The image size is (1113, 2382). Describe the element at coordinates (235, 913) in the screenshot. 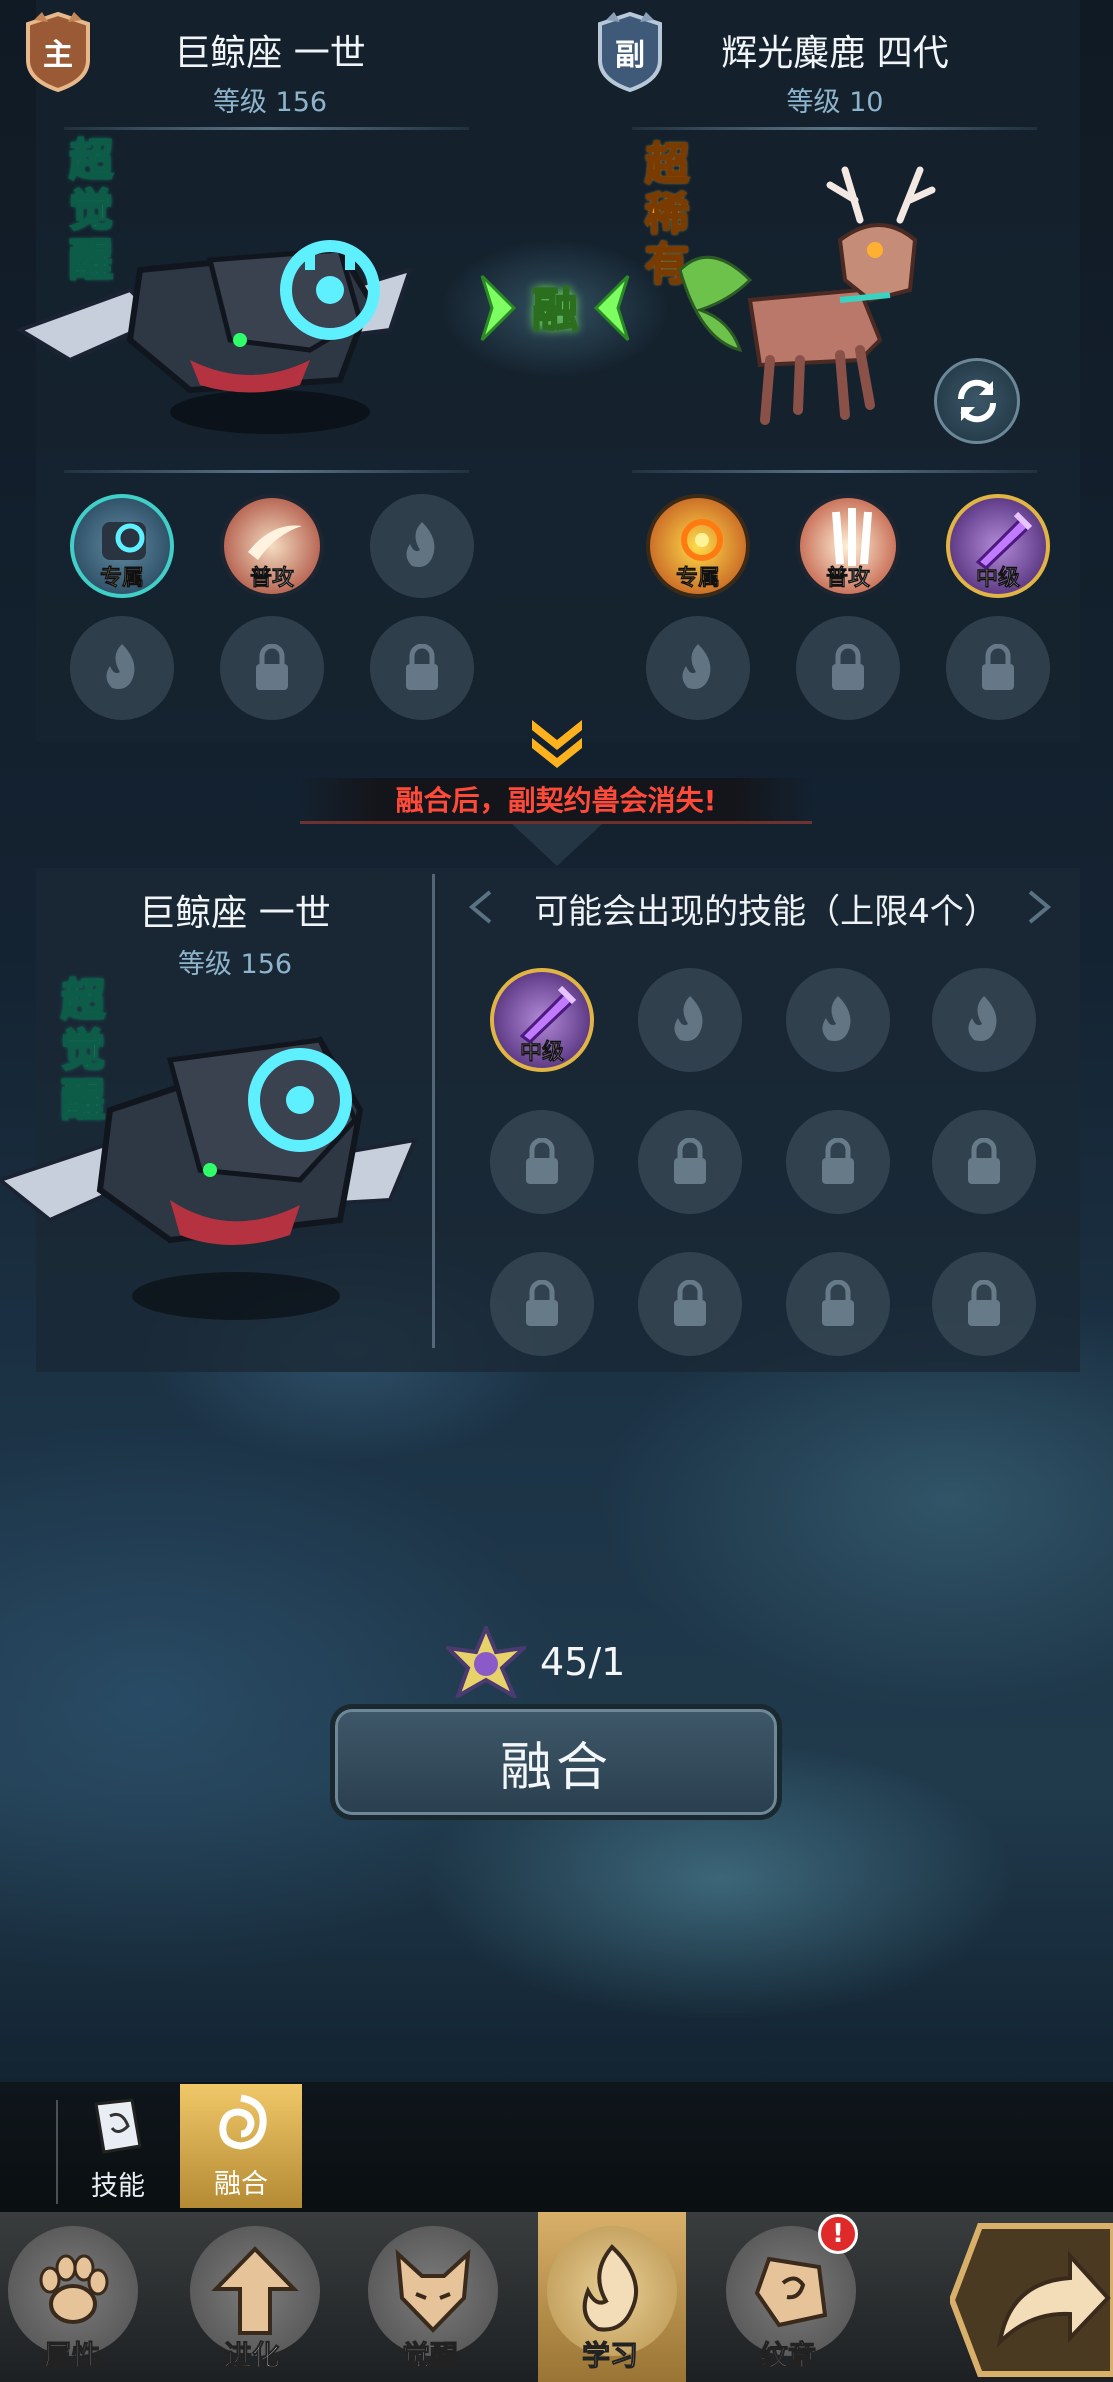

I see `result-pet-name: 巨鲸座 一世` at that location.